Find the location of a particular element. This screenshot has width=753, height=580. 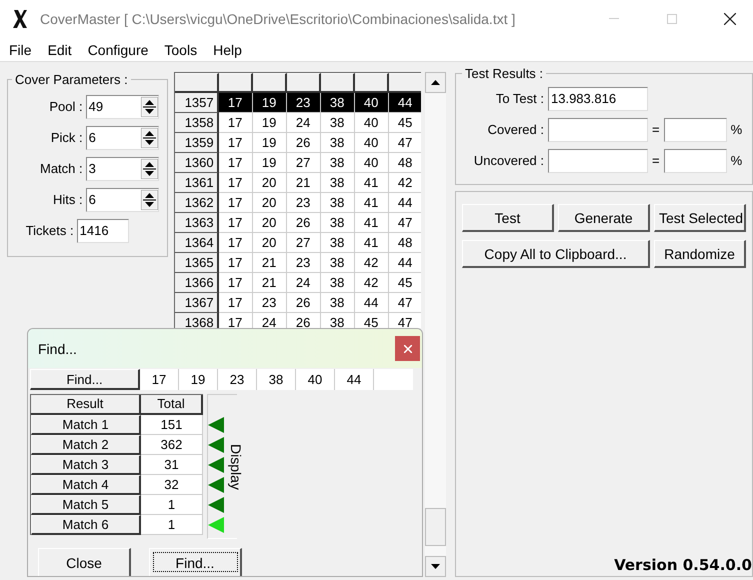

table-cell: 19 is located at coordinates (269, 103).